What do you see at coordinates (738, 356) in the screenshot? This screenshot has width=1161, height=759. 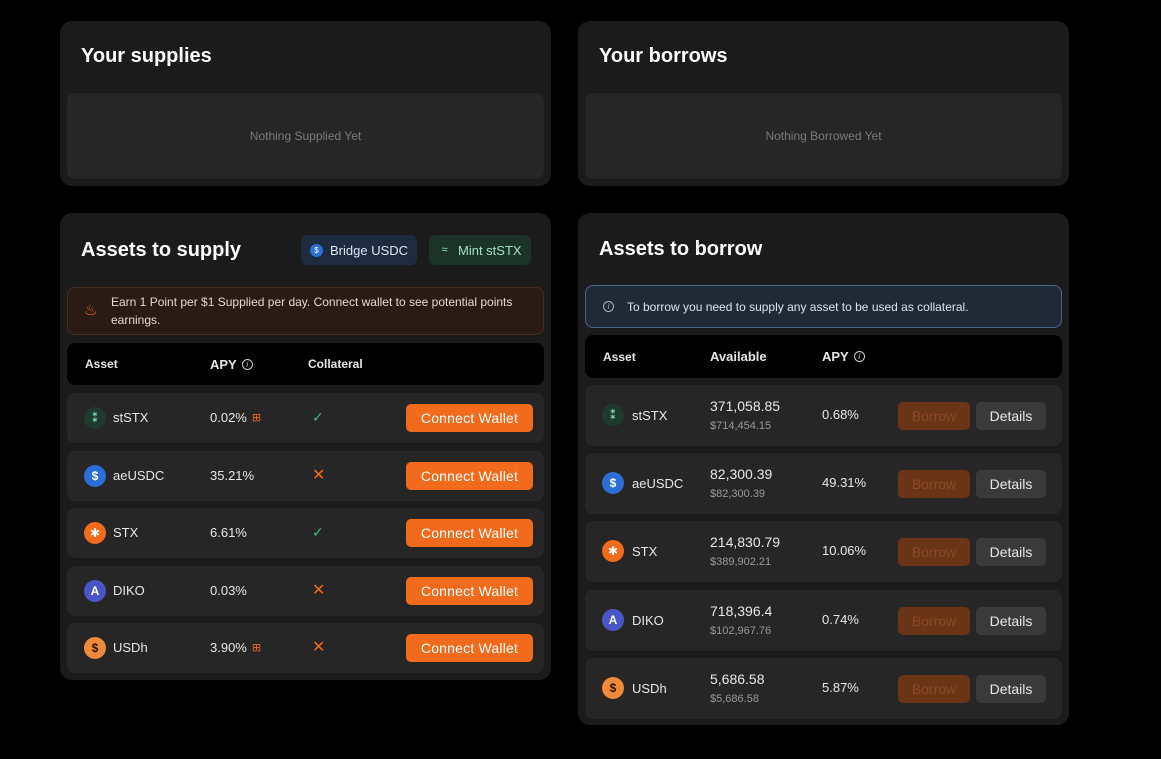 I see `col-available: Available` at bounding box center [738, 356].